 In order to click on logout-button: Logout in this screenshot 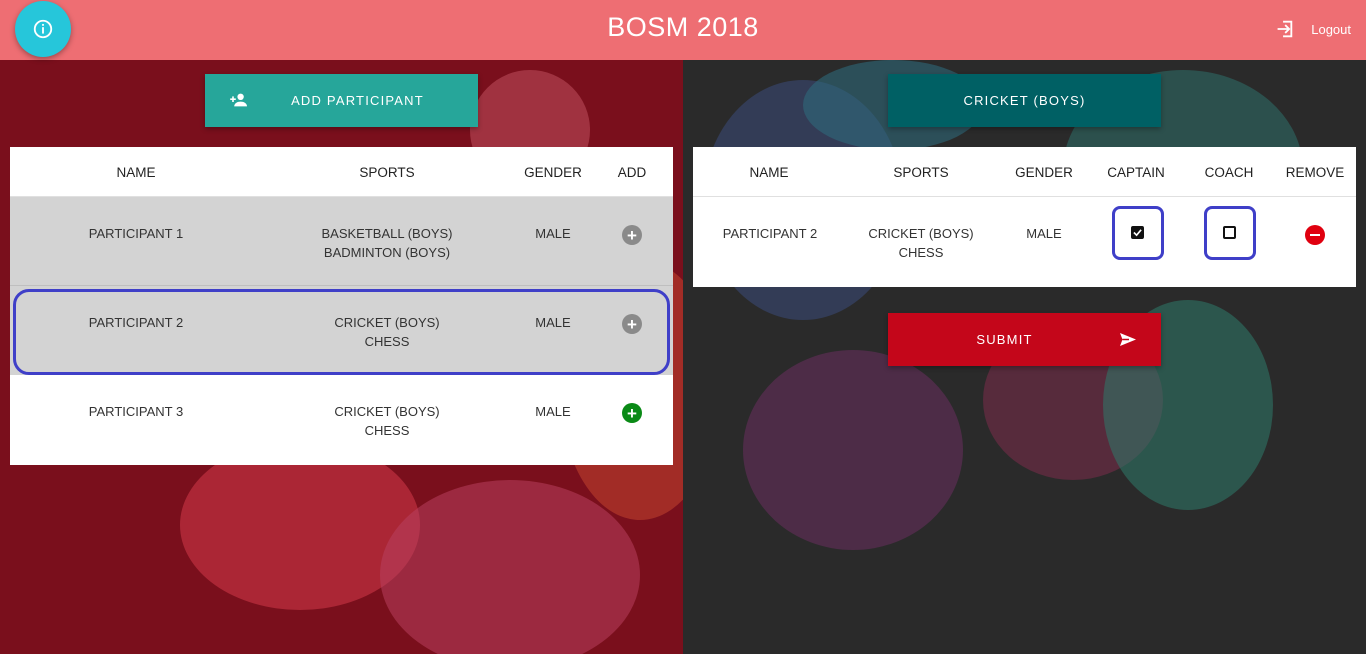, I will do `click(1312, 29)`.